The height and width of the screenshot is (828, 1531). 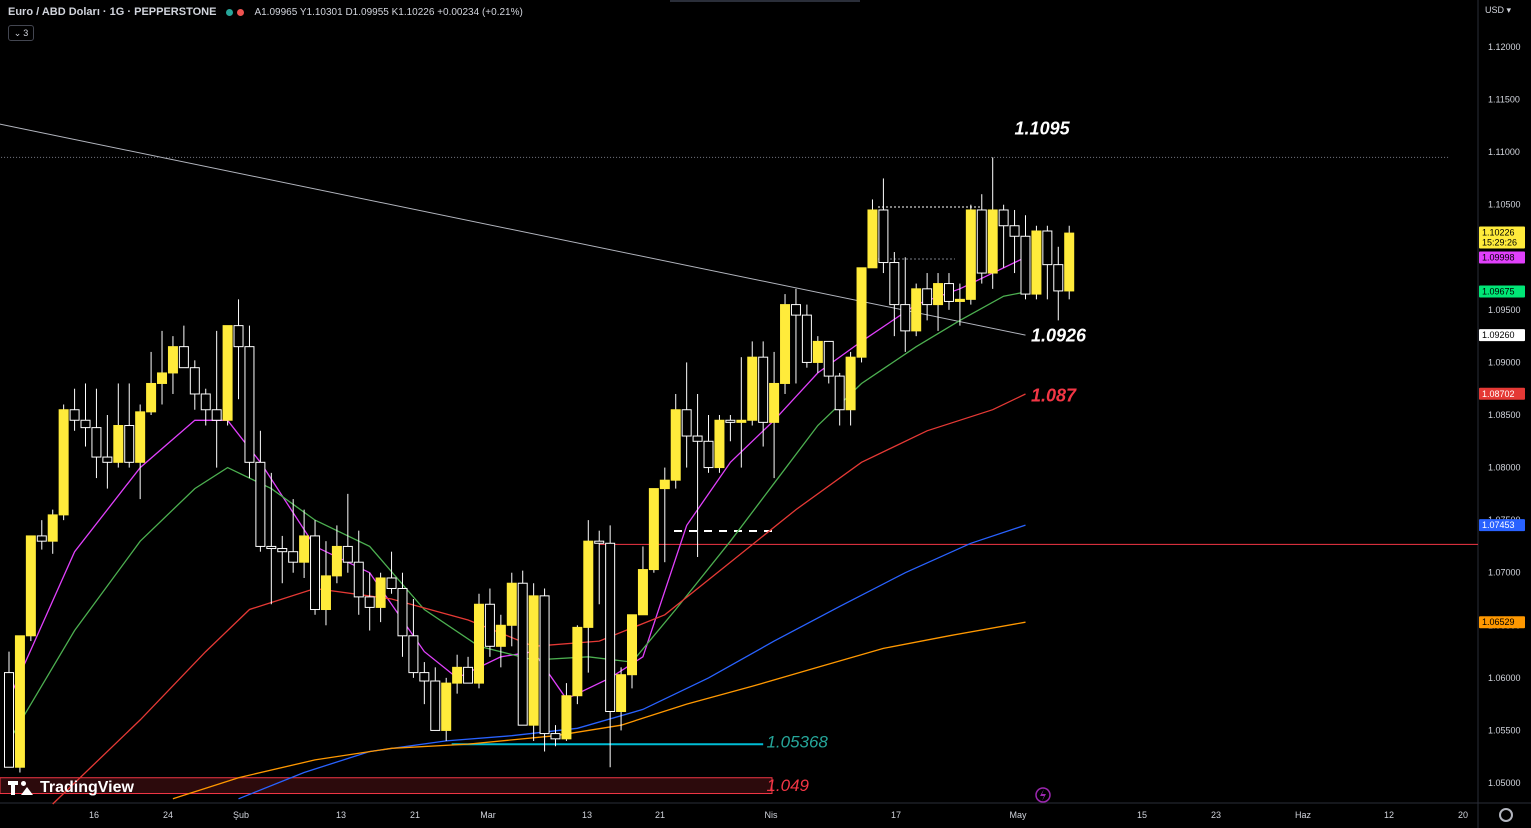 What do you see at coordinates (1504, 783) in the screenshot?
I see `y-tick-label: 1.05000` at bounding box center [1504, 783].